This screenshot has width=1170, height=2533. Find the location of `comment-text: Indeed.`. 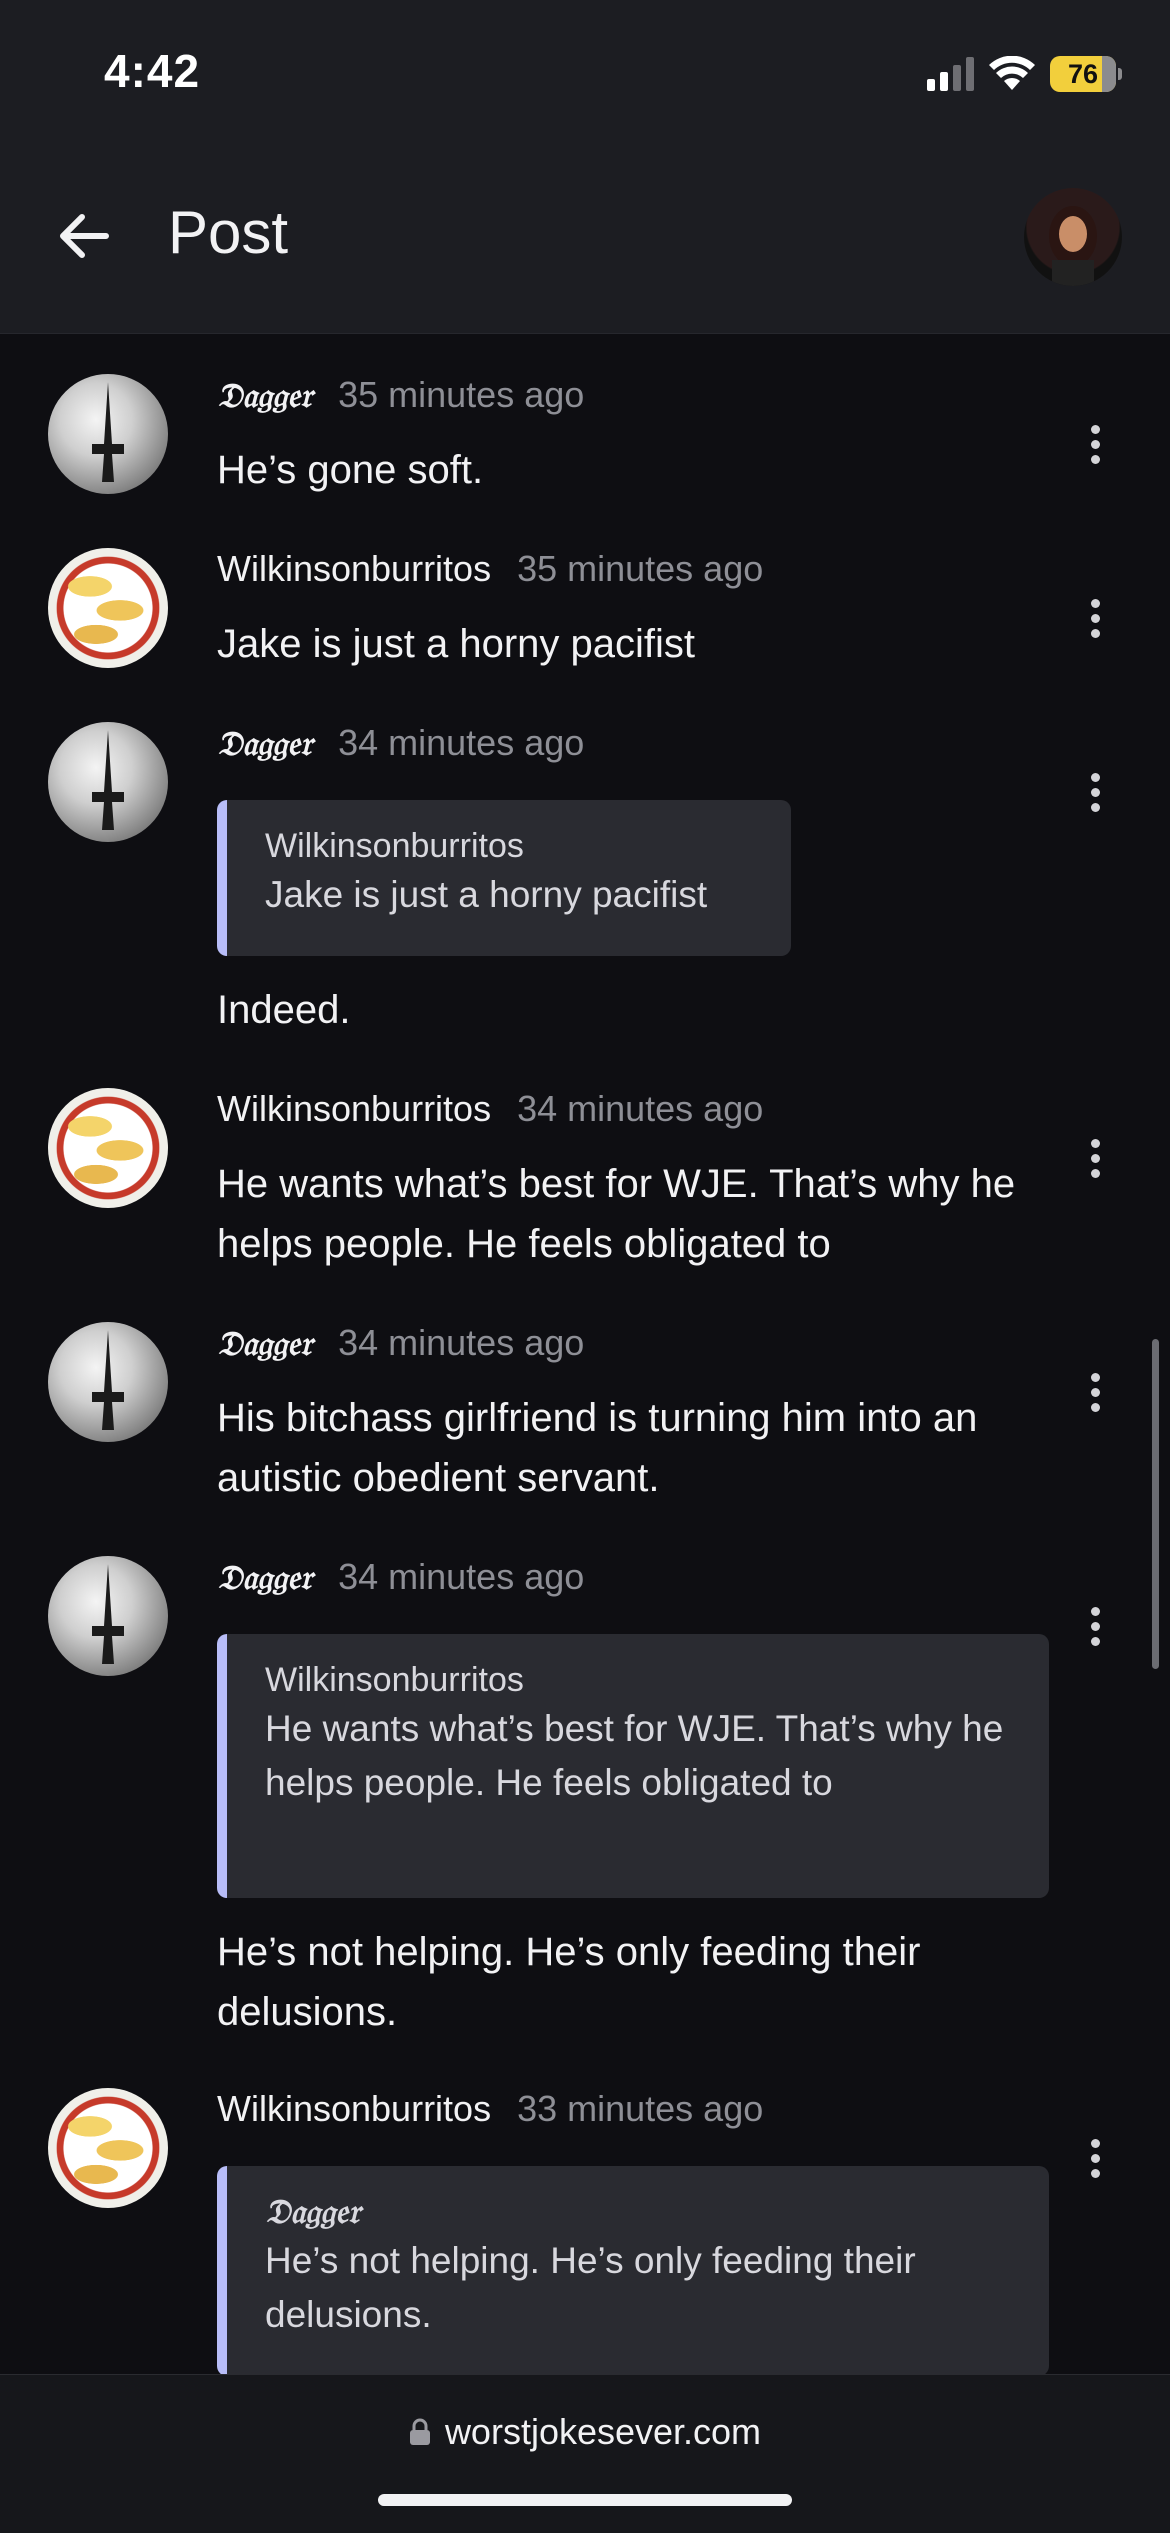

comment-text: Indeed. is located at coordinates (284, 1010).